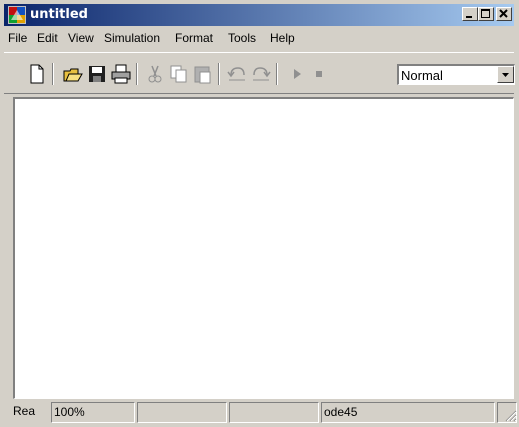  What do you see at coordinates (73, 74) in the screenshot?
I see `open-button` at bounding box center [73, 74].